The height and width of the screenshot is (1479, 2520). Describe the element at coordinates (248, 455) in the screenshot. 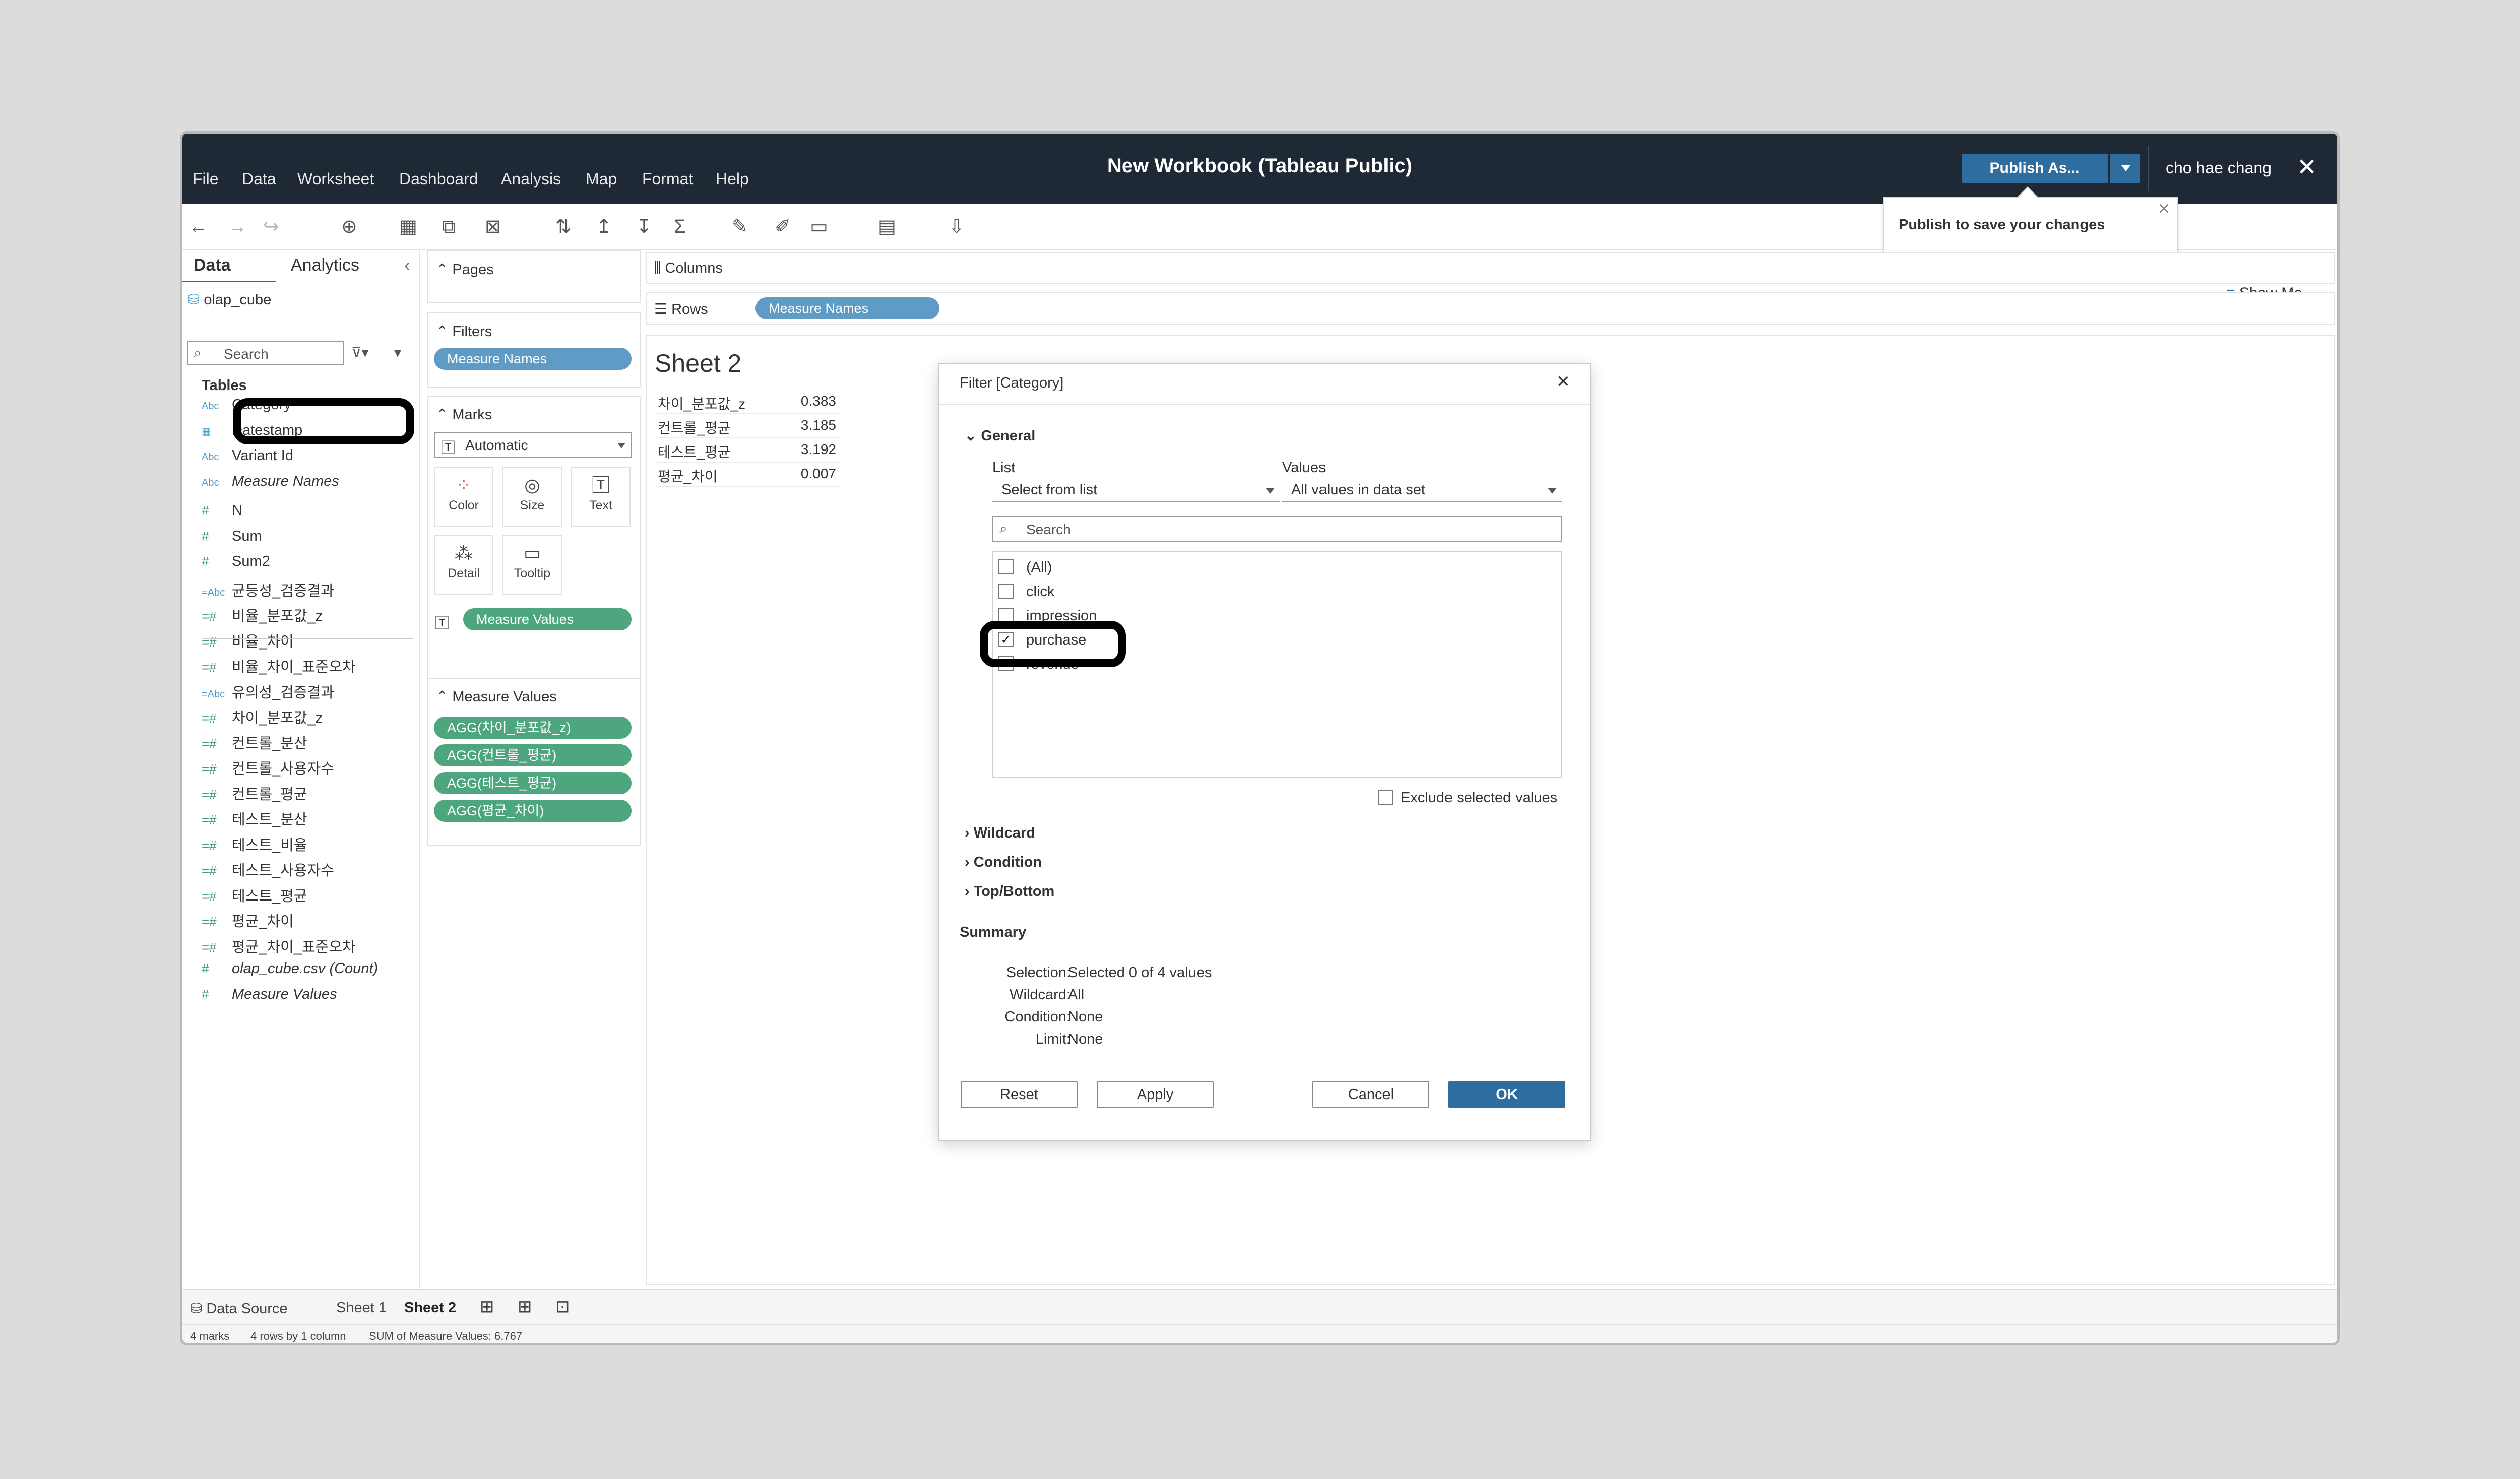

I see `field-item: Abc Variant Id` at that location.